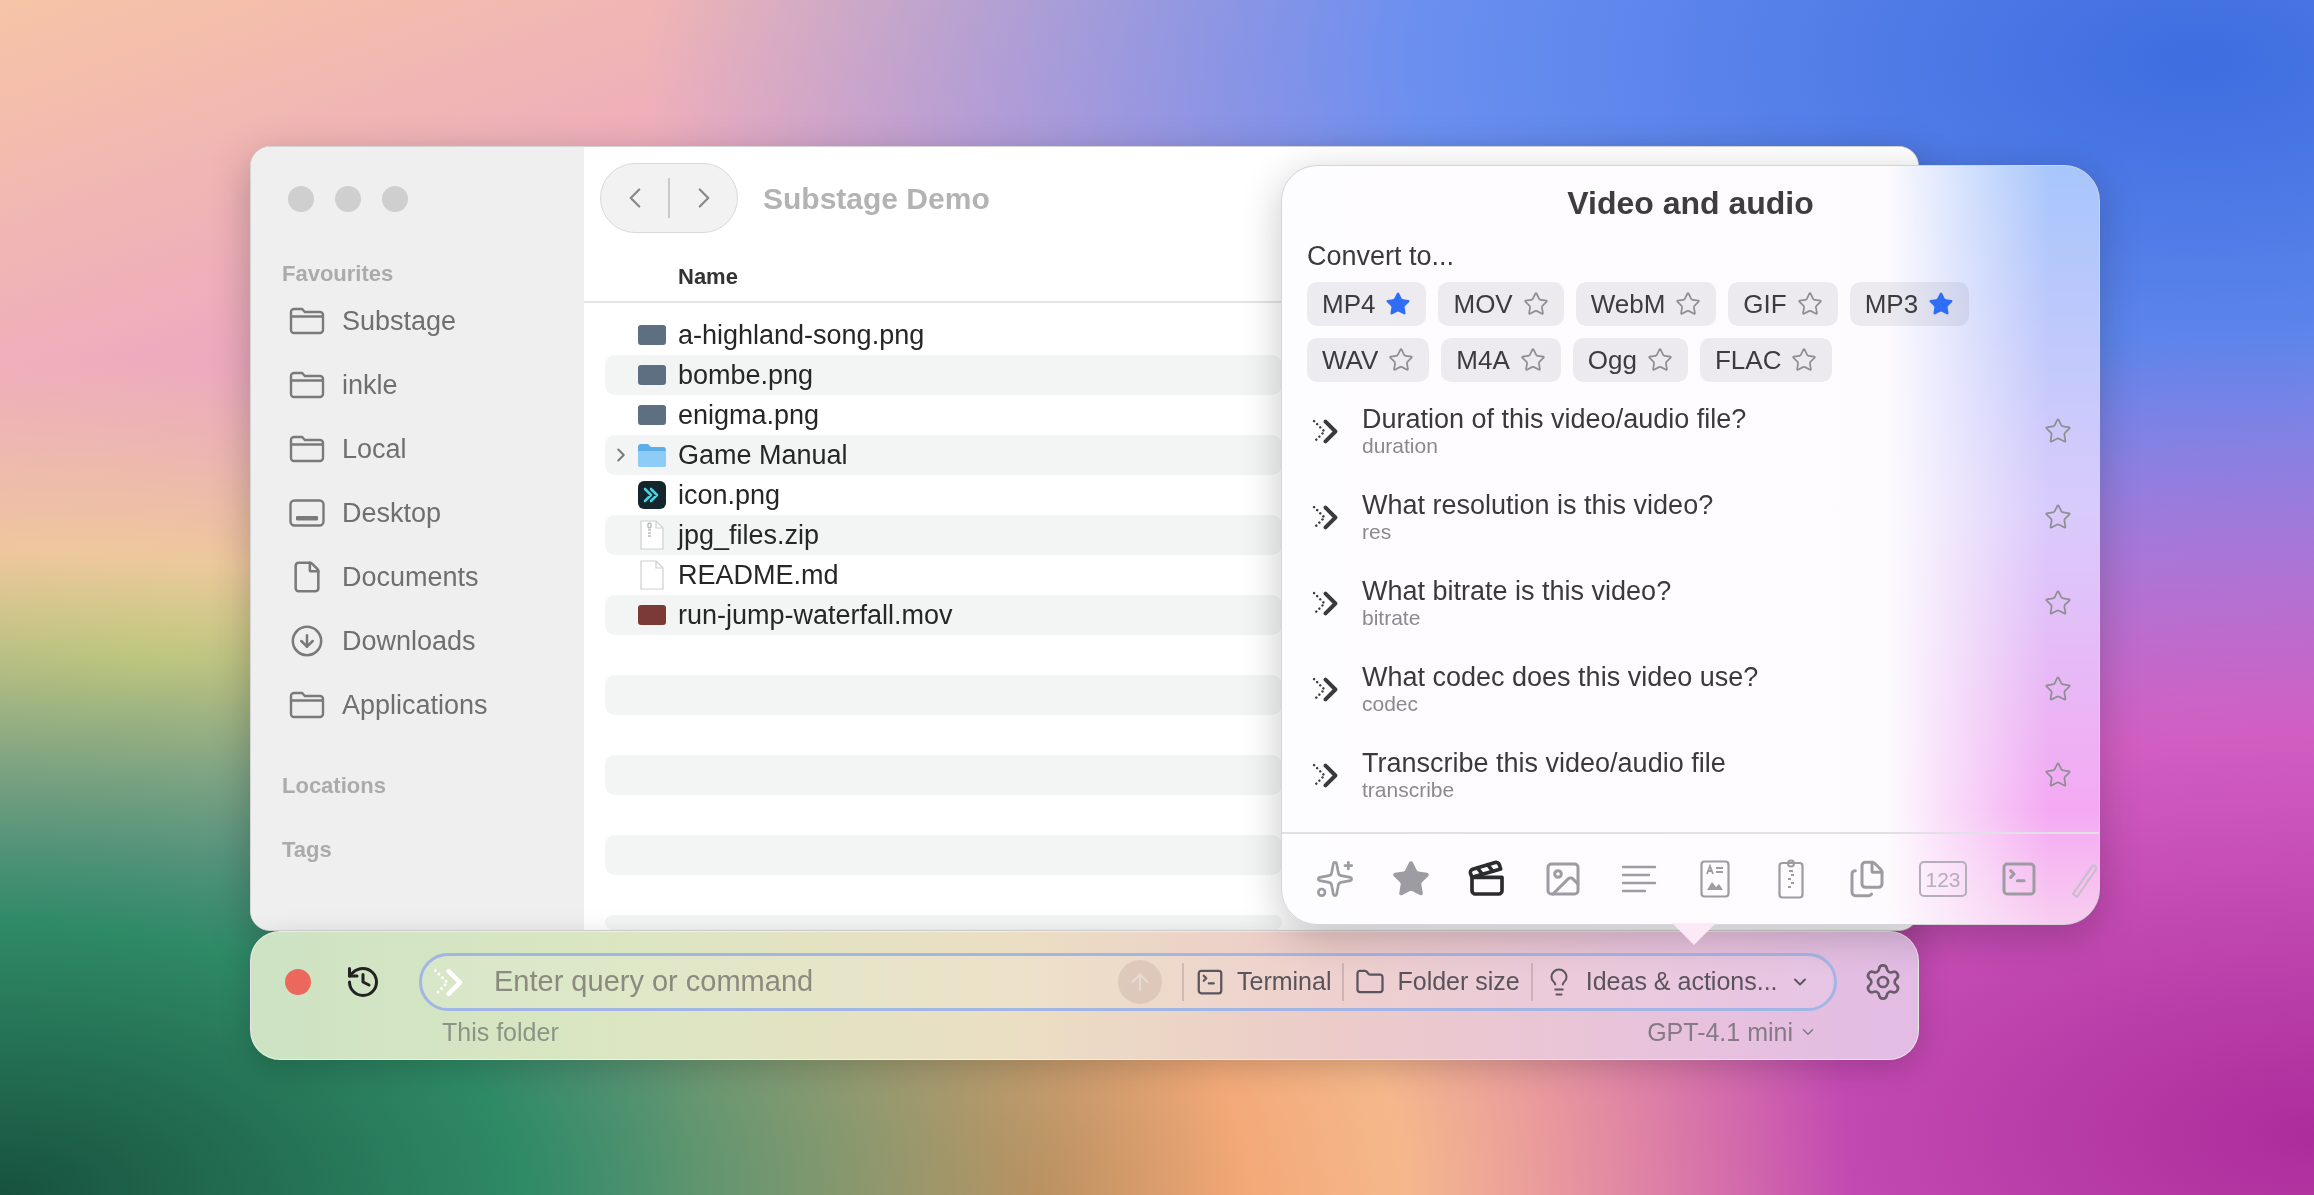 The height and width of the screenshot is (1195, 2314). I want to click on sidebar-heading: Locations, so click(334, 786).